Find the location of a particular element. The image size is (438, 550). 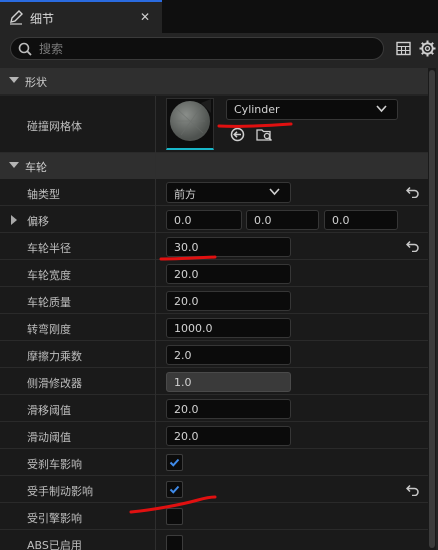

search-box is located at coordinates (197, 48).